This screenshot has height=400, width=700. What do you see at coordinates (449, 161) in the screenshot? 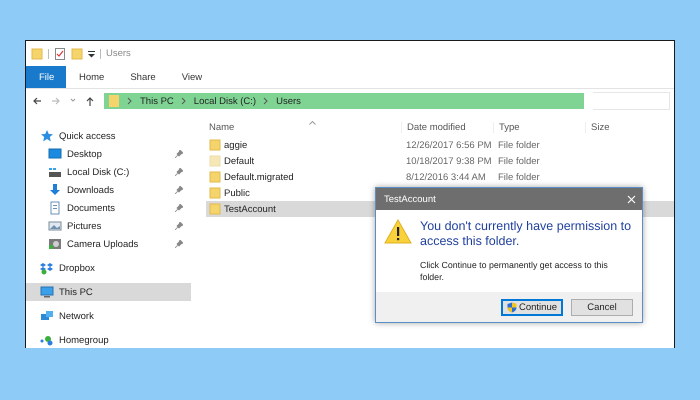
I see `date-modified: 10/18/2017 9:38 PM` at bounding box center [449, 161].